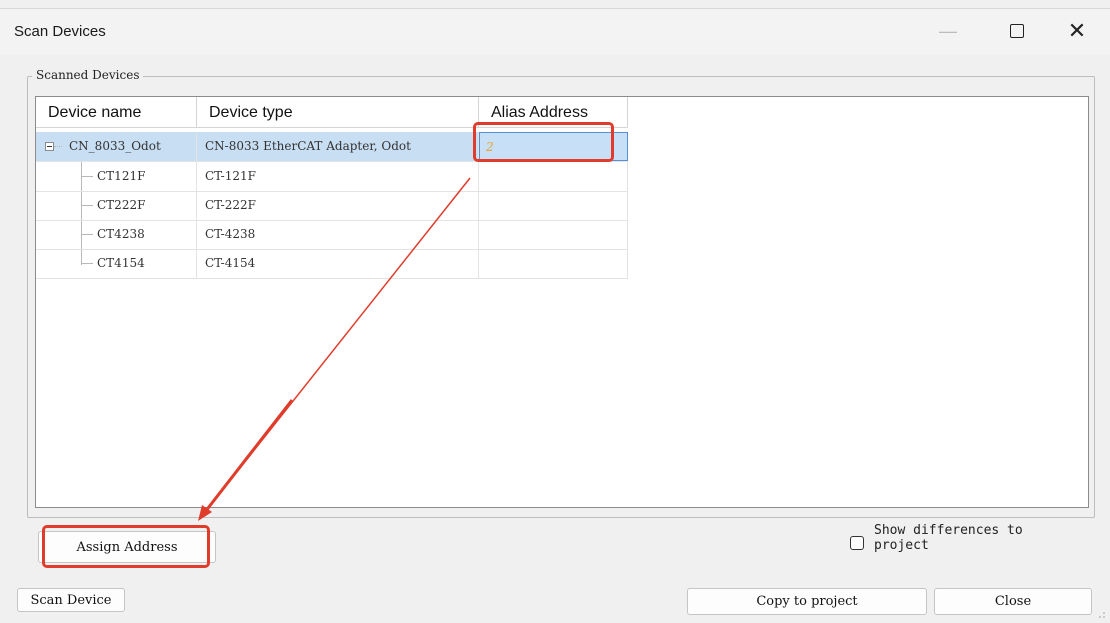 The image size is (1110, 623). I want to click on maximize-button, so click(1017, 31).